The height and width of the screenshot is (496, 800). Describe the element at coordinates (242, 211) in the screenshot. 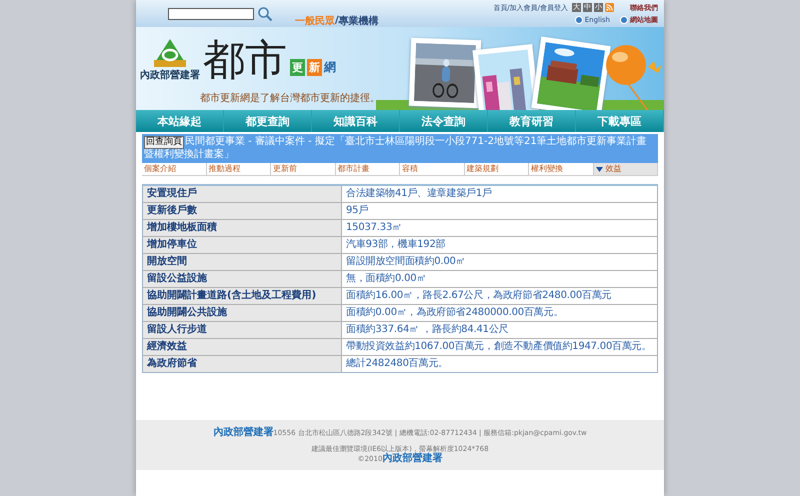

I see `row-label: 更新後戶數` at that location.